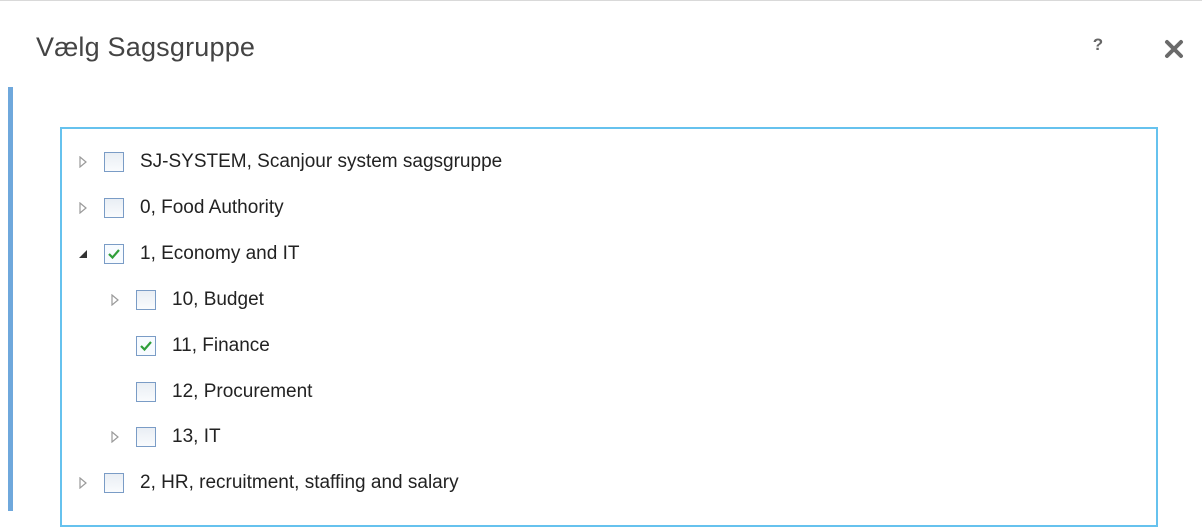  I want to click on tree-item-label: 12, Procurement, so click(242, 391).